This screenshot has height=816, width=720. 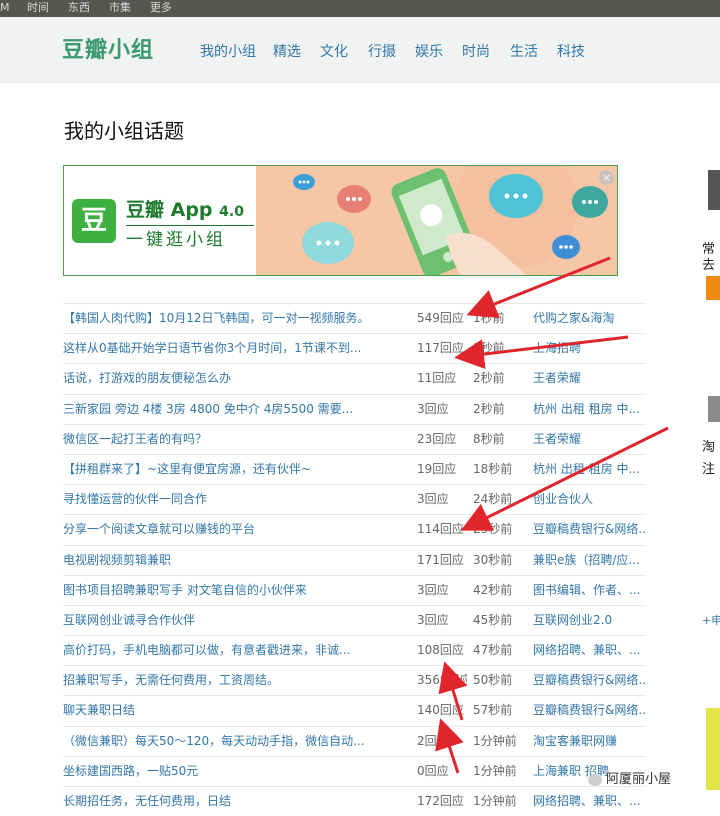 I want to click on top-bar: M 时间 东西 市集 更多, so click(x=360, y=8).